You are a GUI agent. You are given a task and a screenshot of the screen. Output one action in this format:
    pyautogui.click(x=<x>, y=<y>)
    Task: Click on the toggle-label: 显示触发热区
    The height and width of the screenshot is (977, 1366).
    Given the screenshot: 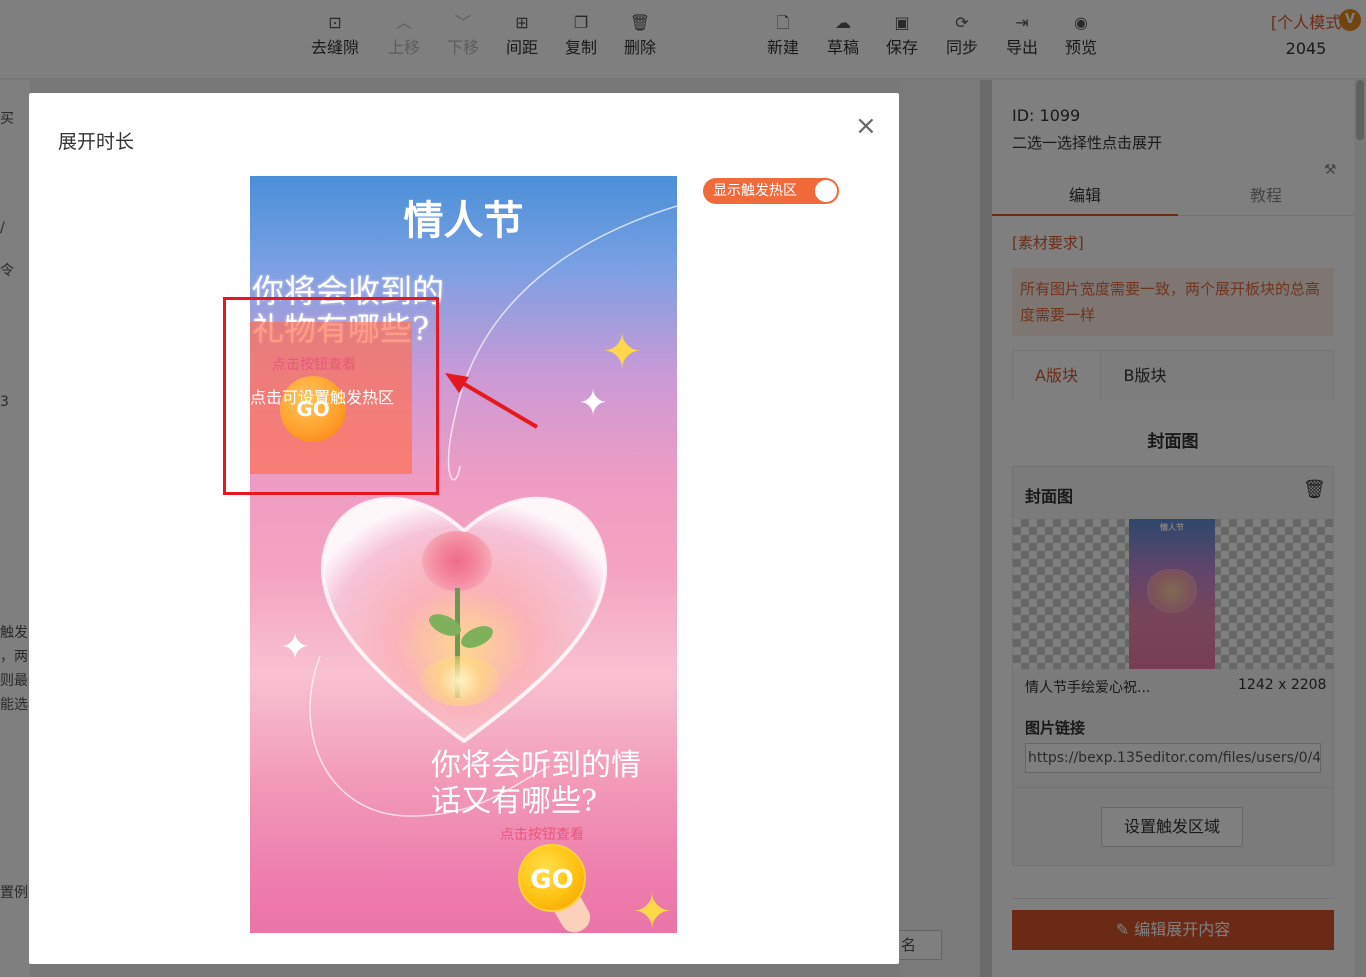 What is the action you would take?
    pyautogui.click(x=755, y=191)
    